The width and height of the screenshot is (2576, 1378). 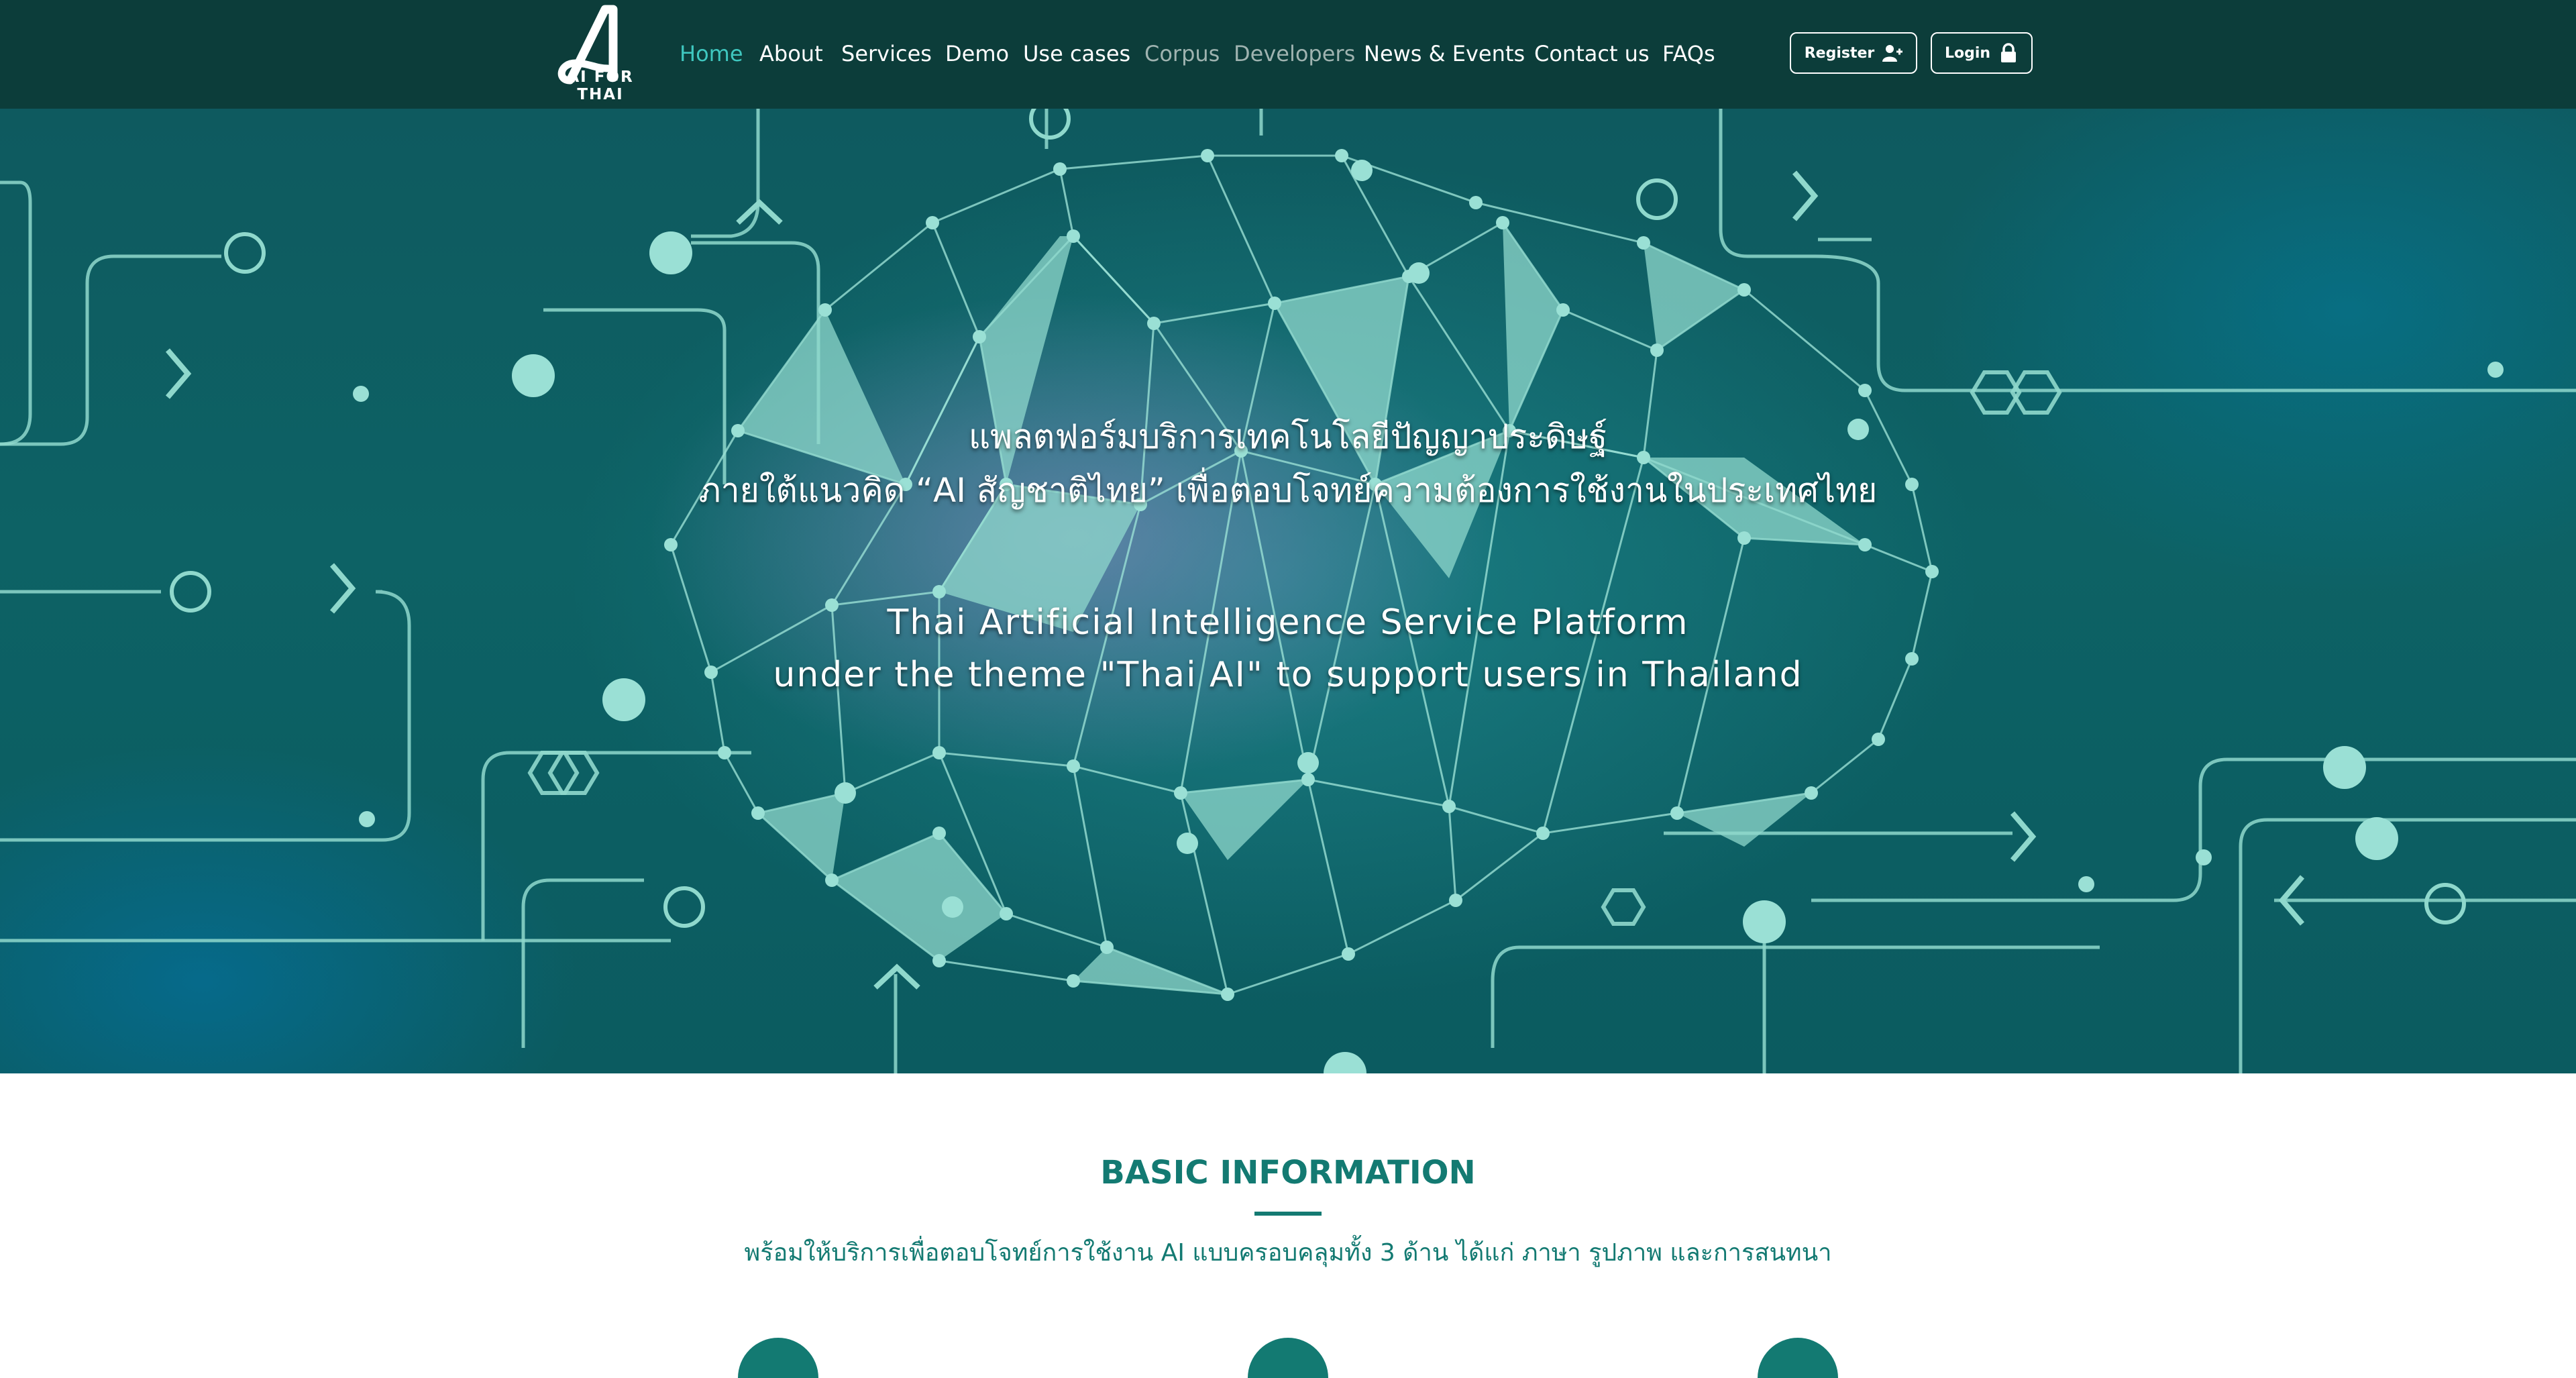 I want to click on nav-item-home: Home, so click(x=711, y=54).